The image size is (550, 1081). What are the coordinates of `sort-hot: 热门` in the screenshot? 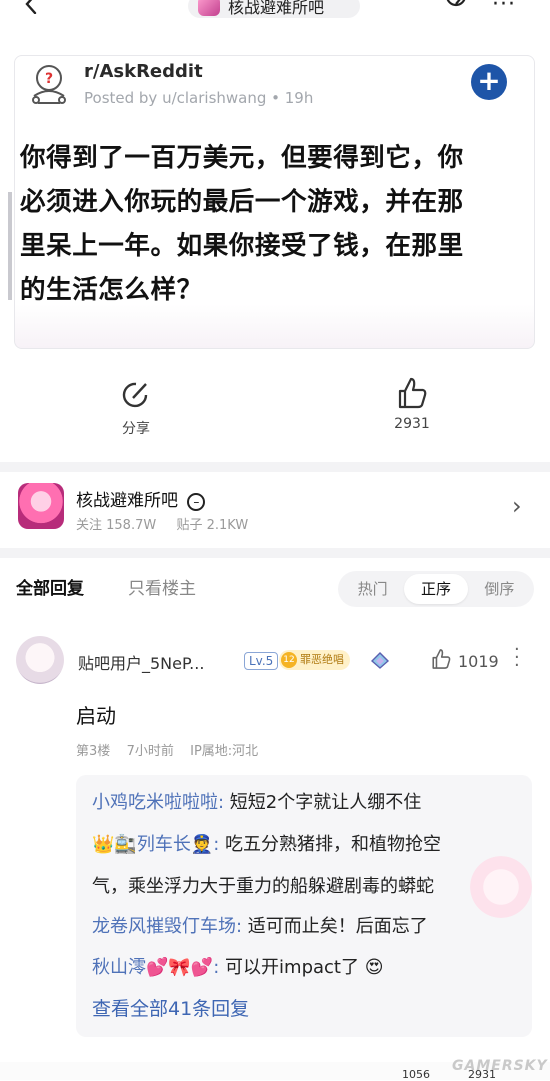 It's located at (372, 589).